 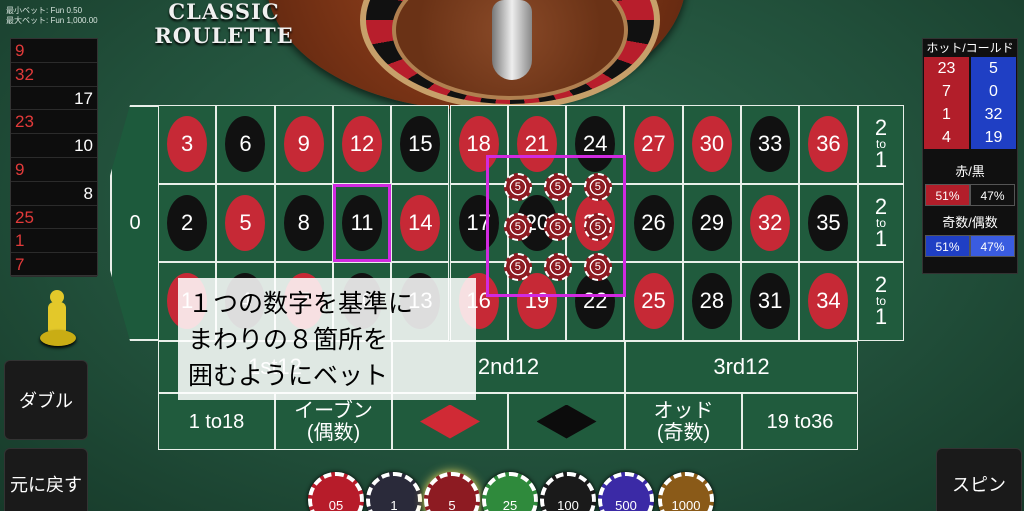 What do you see at coordinates (44, 10) in the screenshot?
I see `min-bet-label: 最小ベット: Fun 0.50` at bounding box center [44, 10].